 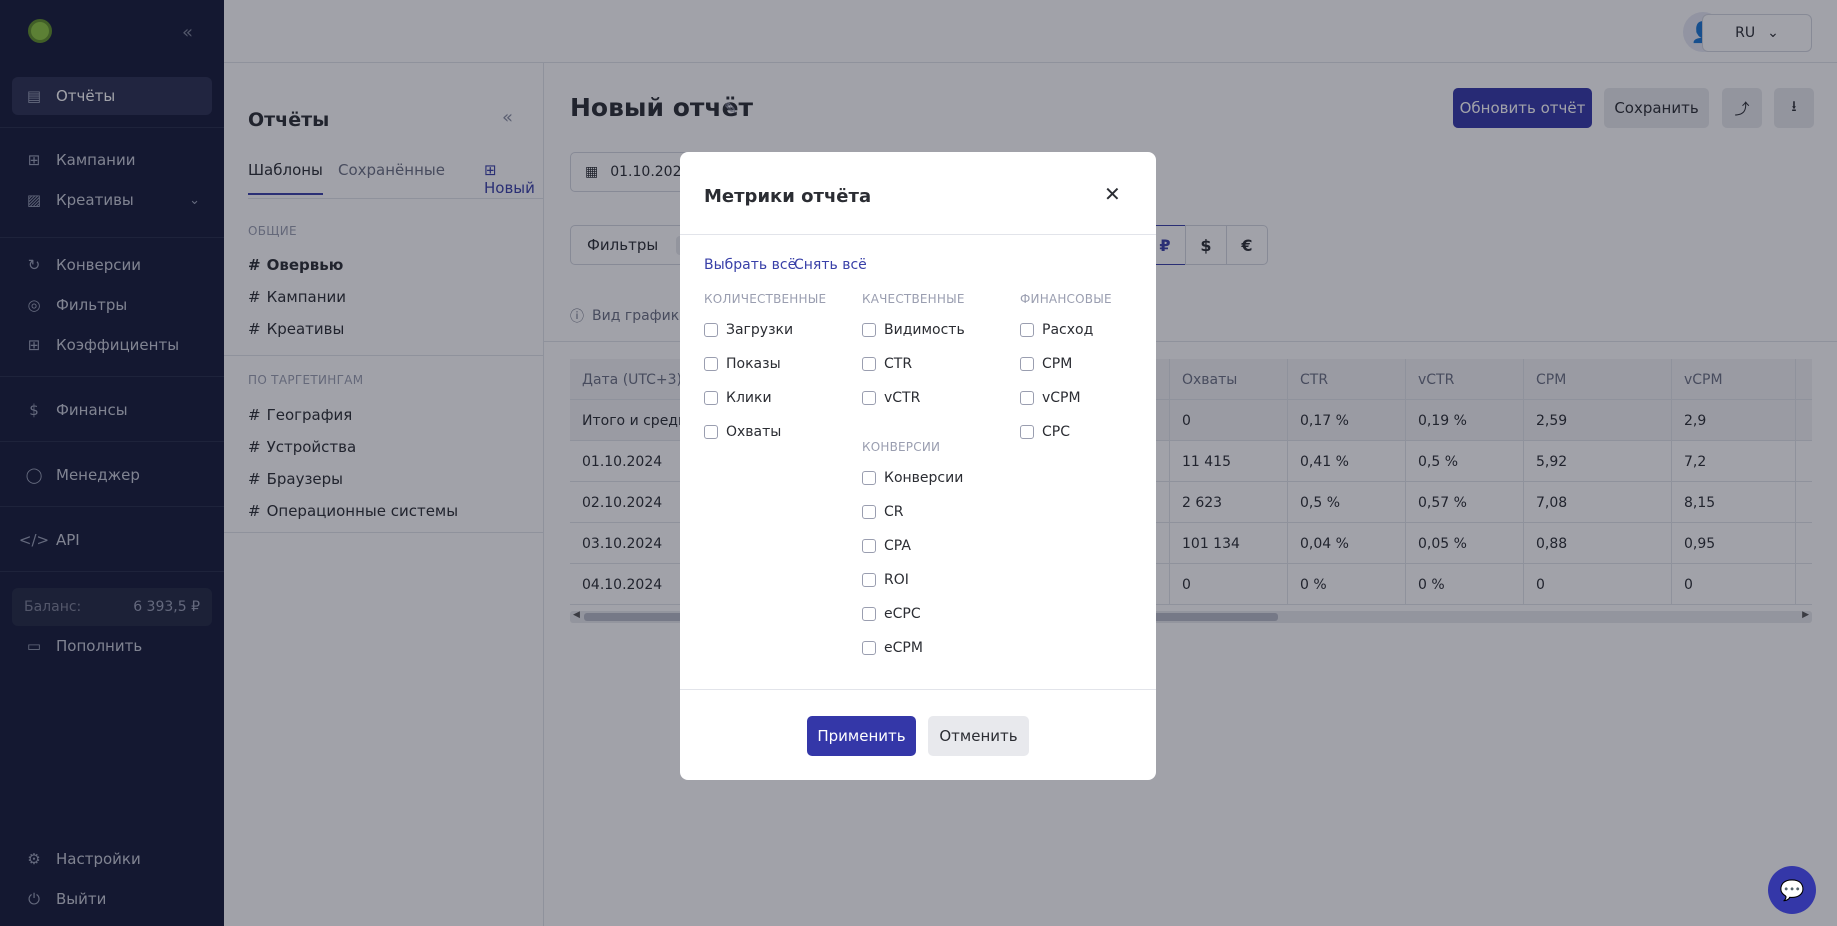 What do you see at coordinates (901, 447) in the screenshot?
I see `column-label-conversions: КОНВЕРСИИ` at bounding box center [901, 447].